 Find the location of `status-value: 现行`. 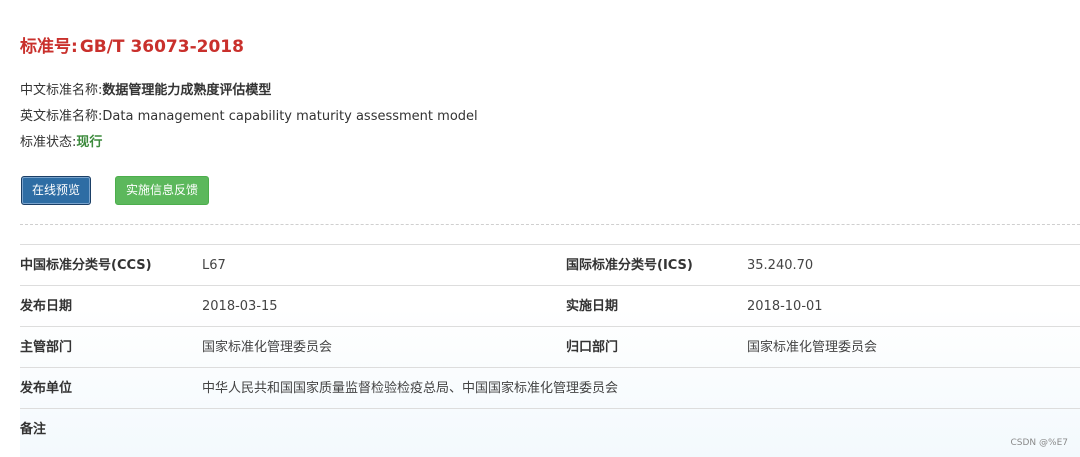

status-value: 现行 is located at coordinates (89, 142).